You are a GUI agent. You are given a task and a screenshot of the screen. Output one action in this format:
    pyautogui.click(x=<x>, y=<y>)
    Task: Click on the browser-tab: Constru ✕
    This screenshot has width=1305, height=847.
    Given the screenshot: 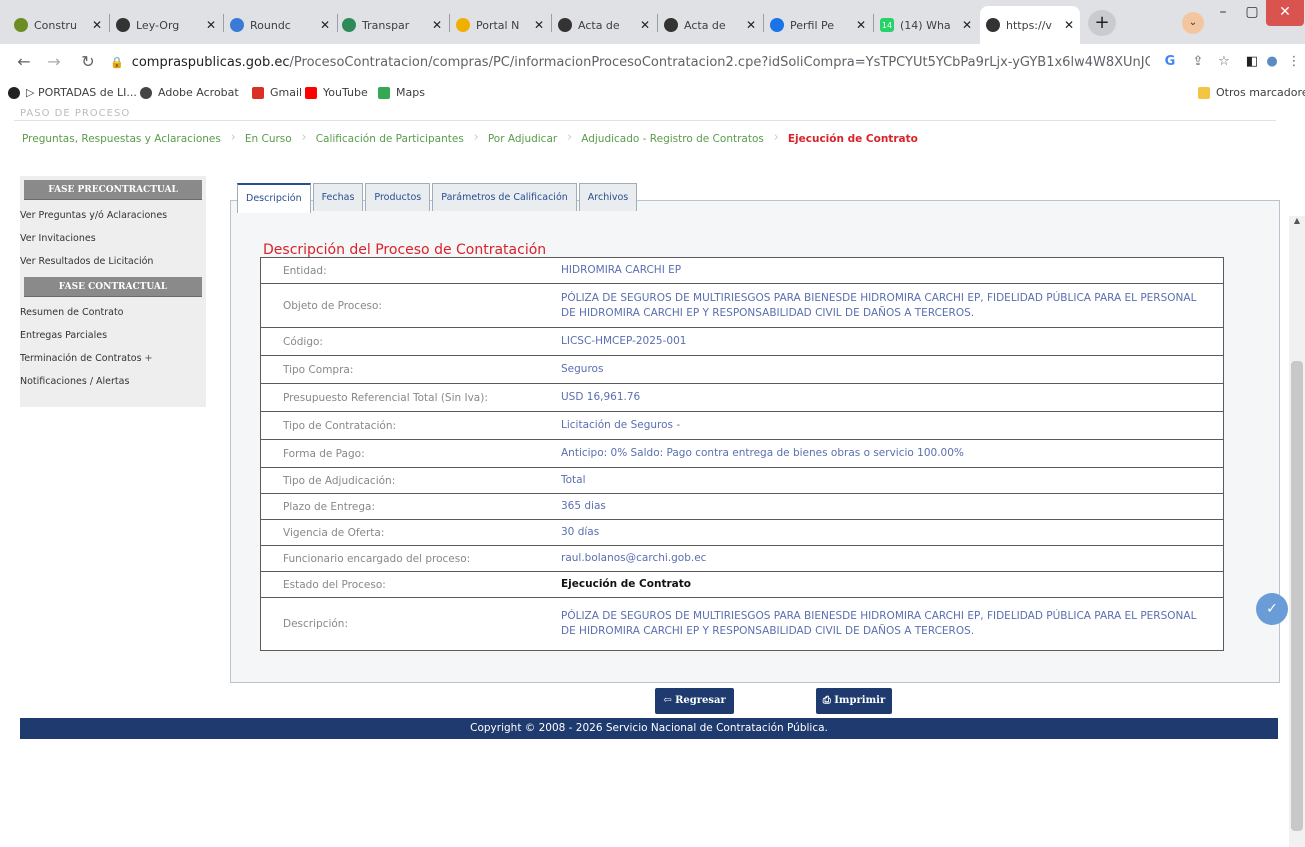 What is the action you would take?
    pyautogui.click(x=58, y=25)
    